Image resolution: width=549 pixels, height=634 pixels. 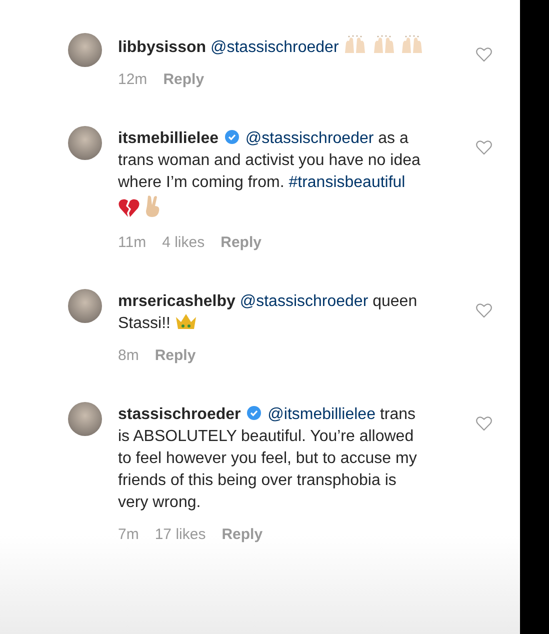 I want to click on broken-heart-icon, so click(x=129, y=208).